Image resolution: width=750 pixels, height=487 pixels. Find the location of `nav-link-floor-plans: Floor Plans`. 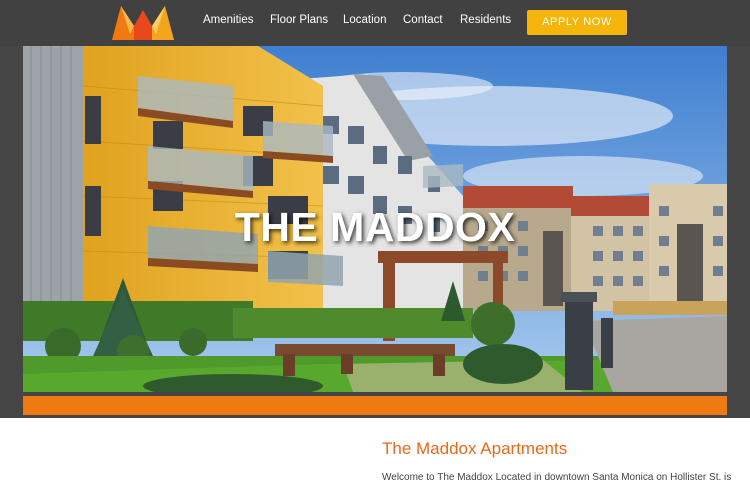

nav-link-floor-plans: Floor Plans is located at coordinates (299, 20).